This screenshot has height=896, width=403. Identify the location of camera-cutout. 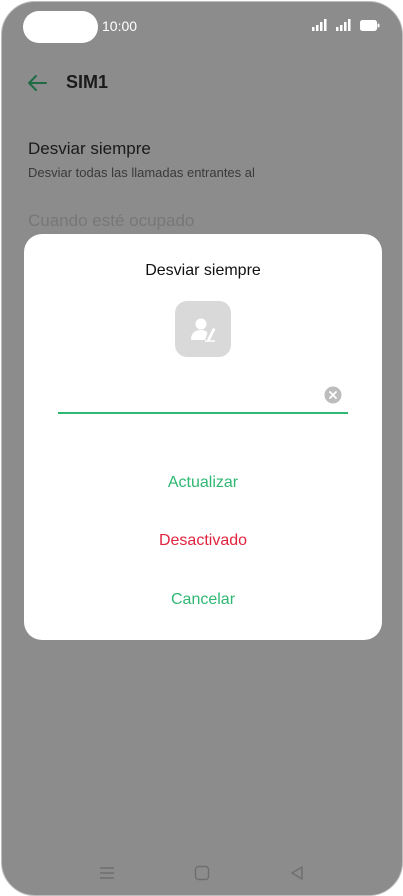
(60, 27).